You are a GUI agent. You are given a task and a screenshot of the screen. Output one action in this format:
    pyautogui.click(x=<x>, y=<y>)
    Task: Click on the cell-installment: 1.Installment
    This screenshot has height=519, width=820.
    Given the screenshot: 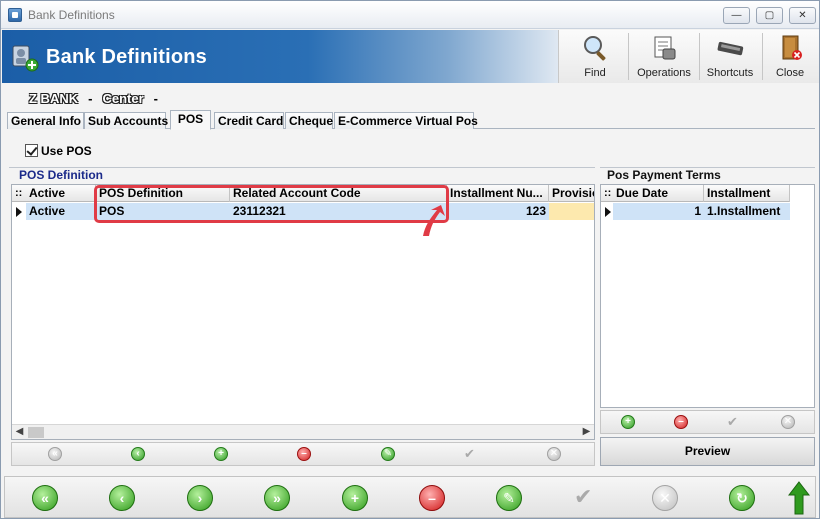 What is the action you would take?
    pyautogui.click(x=747, y=211)
    